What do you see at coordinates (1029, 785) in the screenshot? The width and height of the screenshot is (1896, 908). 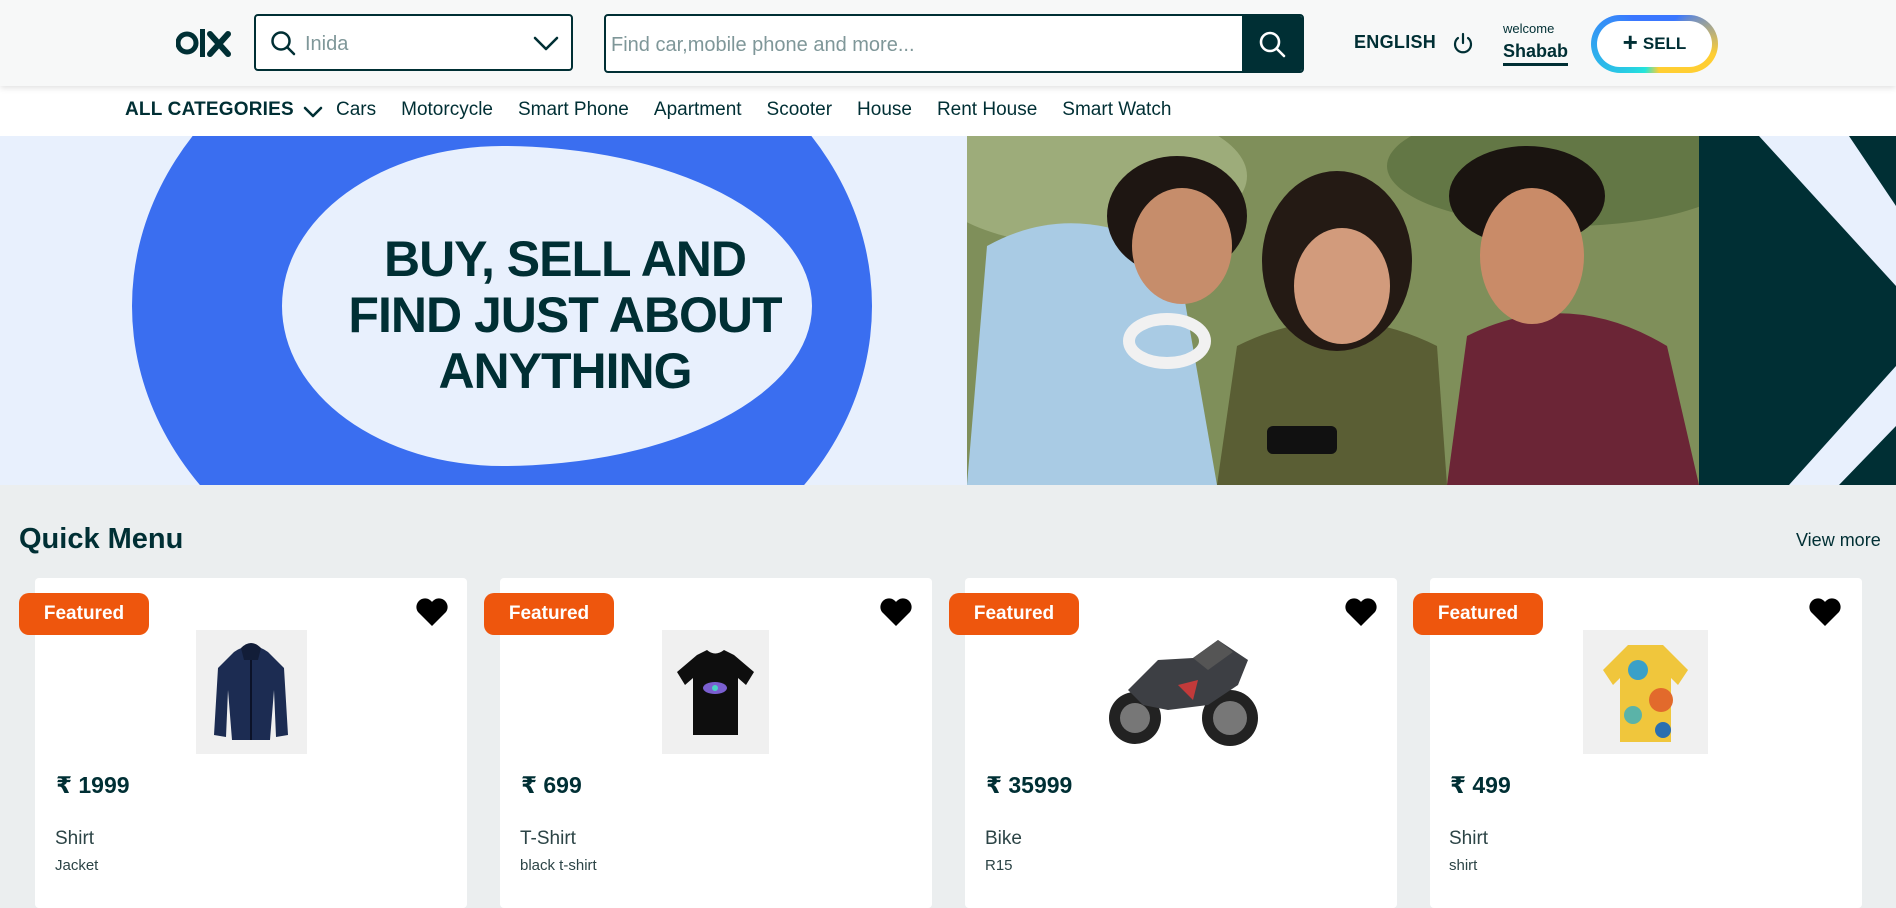 I see `product-price: ₹ 35999` at bounding box center [1029, 785].